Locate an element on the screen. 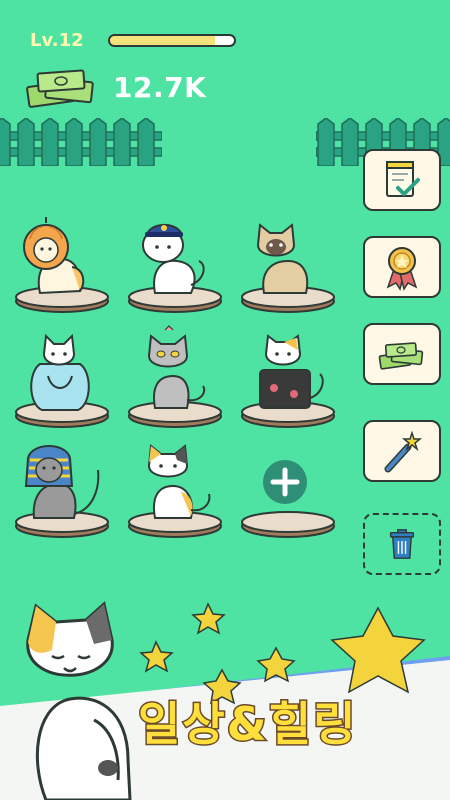  level-label: Lv.12 is located at coordinates (57, 40).